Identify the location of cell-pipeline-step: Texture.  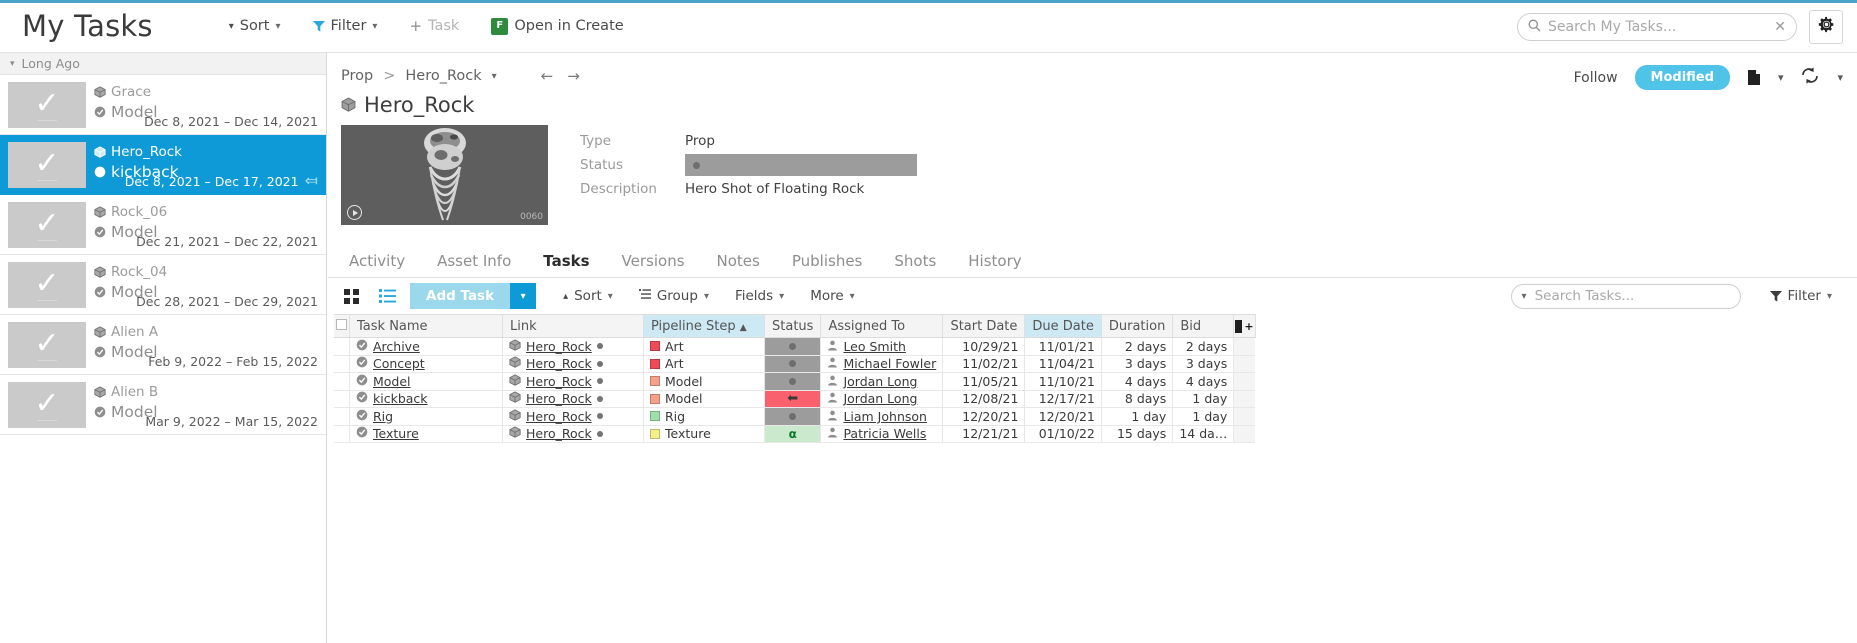
(704, 434).